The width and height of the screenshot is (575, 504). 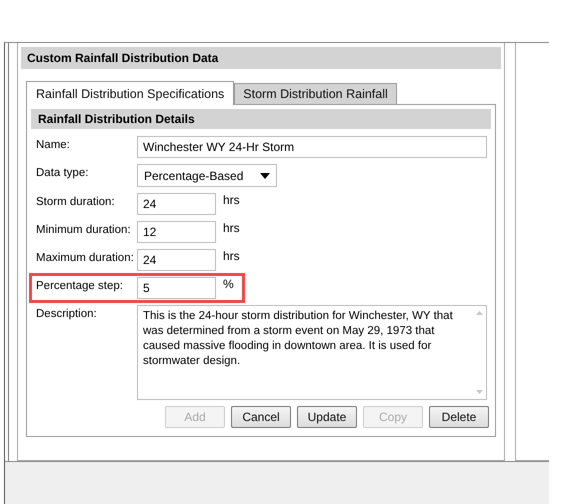 I want to click on field-label: Minimum duration:, so click(x=84, y=229).